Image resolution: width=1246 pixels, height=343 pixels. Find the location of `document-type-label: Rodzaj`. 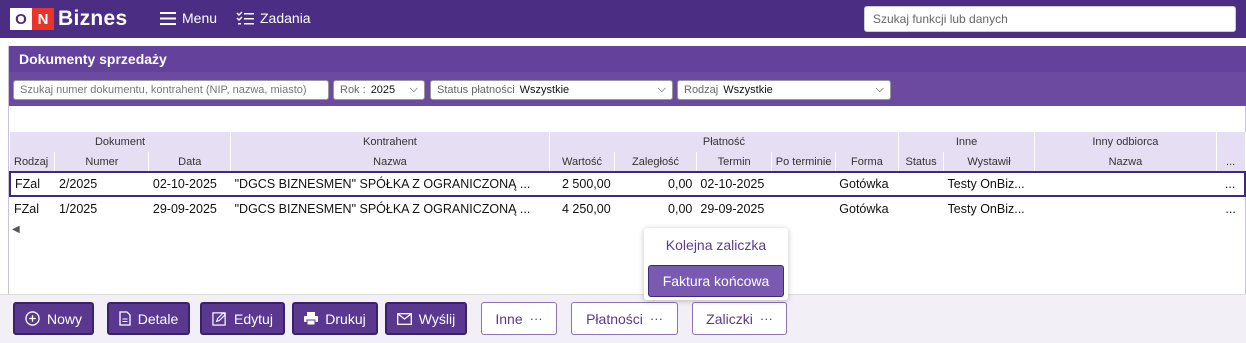

document-type-label: Rodzaj is located at coordinates (701, 90).